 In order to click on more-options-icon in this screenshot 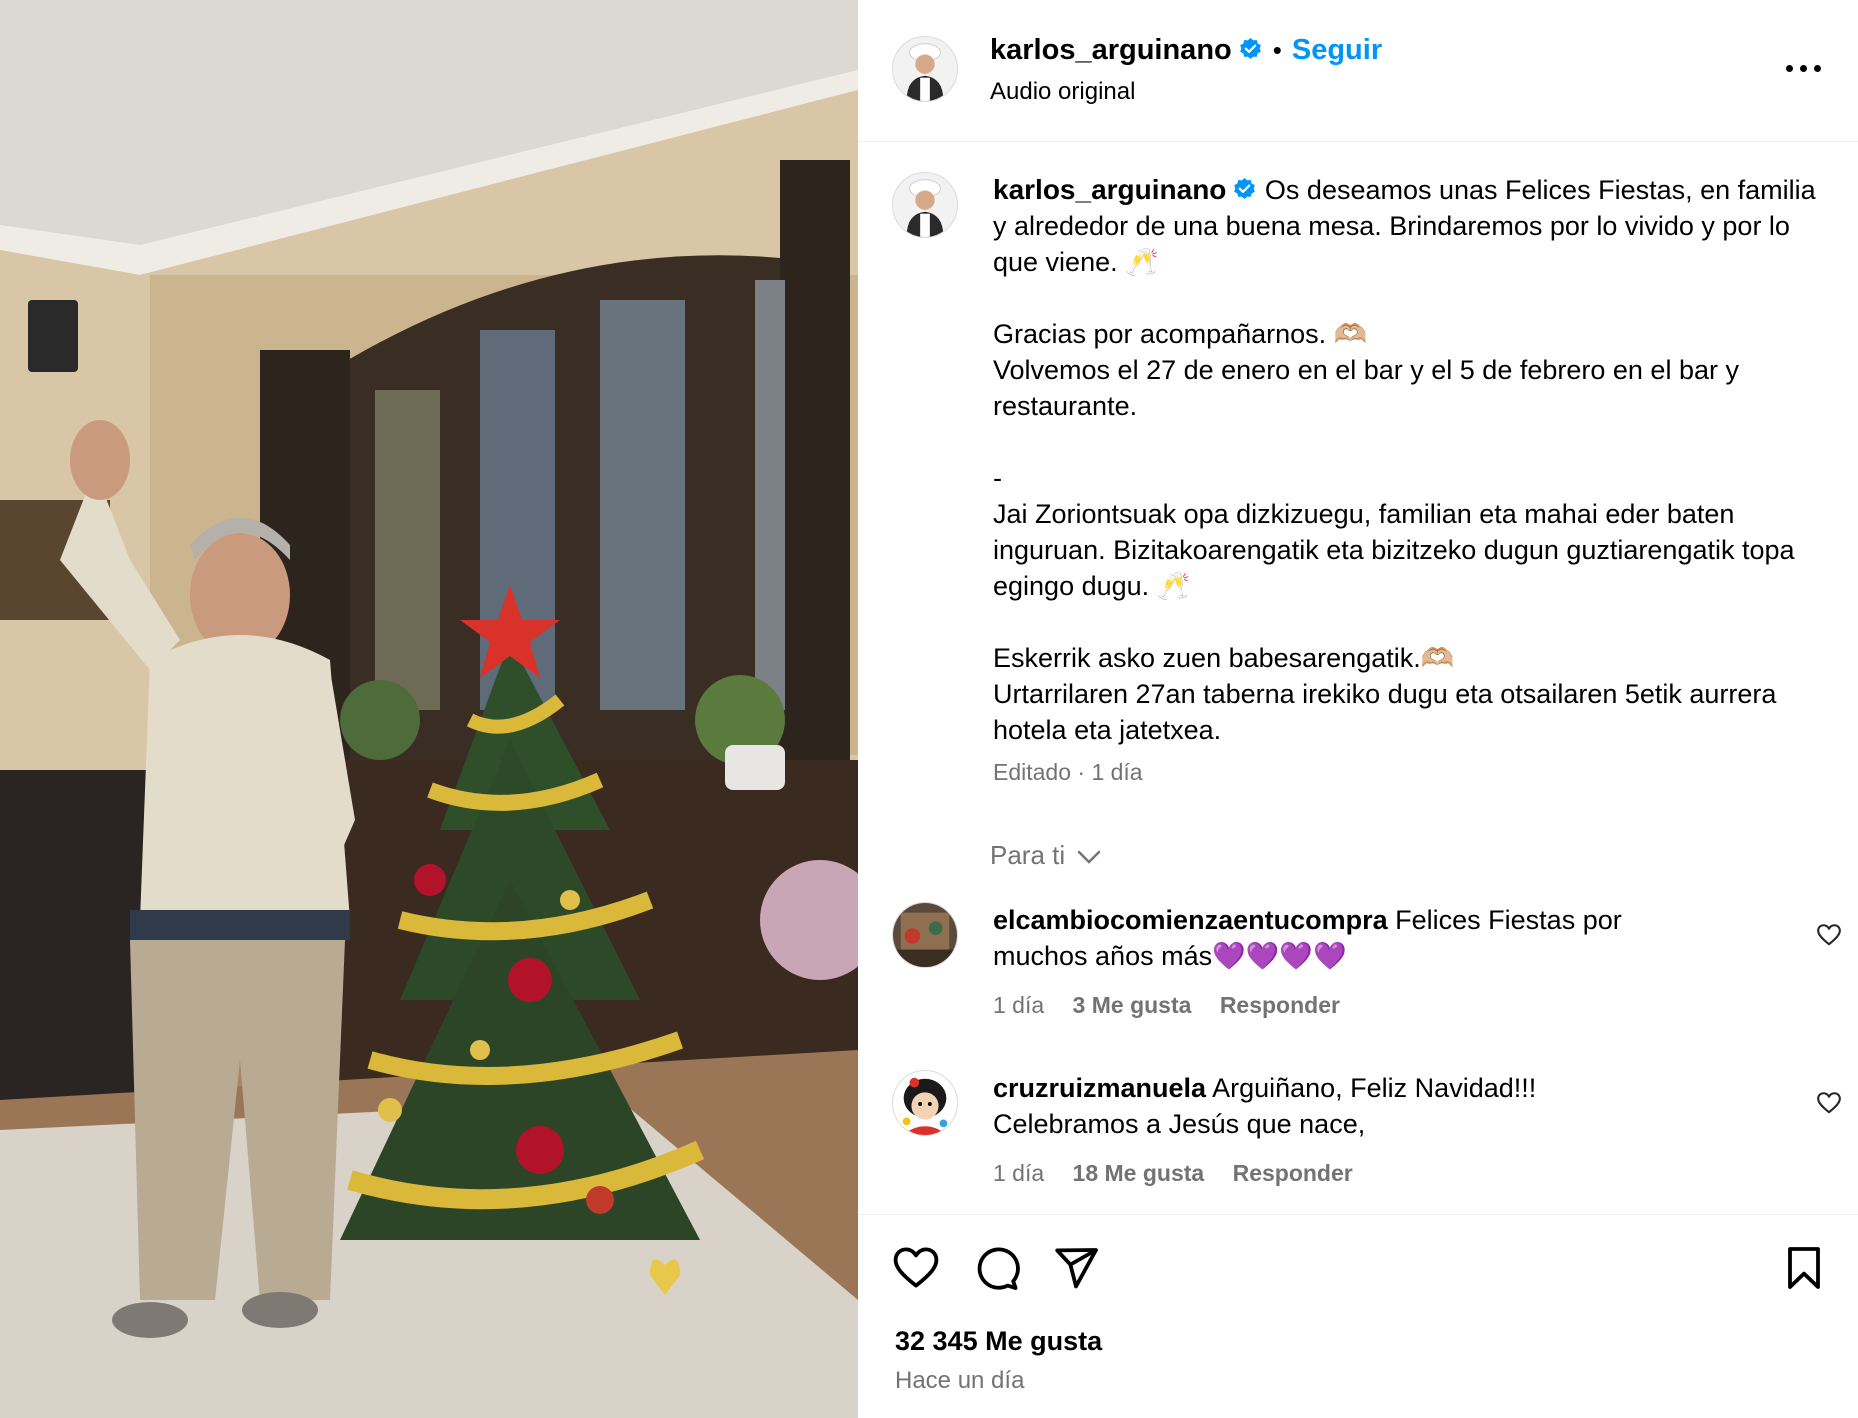, I will do `click(1804, 68)`.